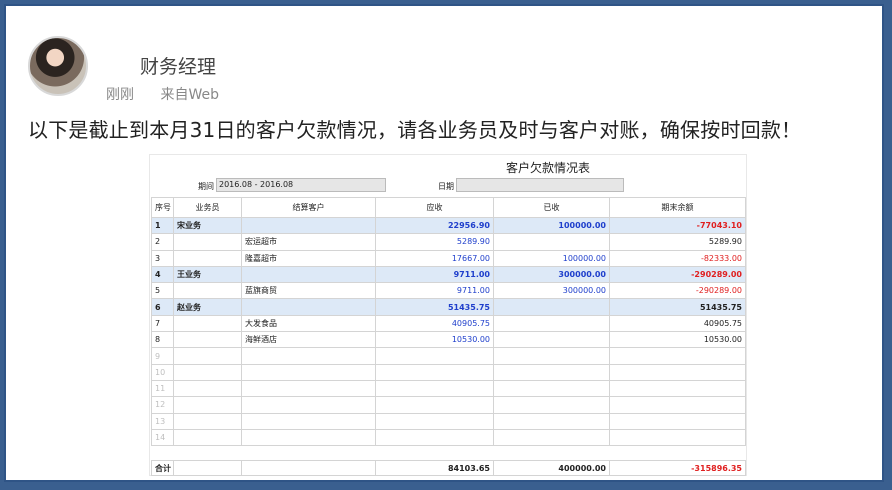 The width and height of the screenshot is (892, 490). I want to click on total-row: 合计 84103.65 400000.00 -315896.35, so click(448, 468).